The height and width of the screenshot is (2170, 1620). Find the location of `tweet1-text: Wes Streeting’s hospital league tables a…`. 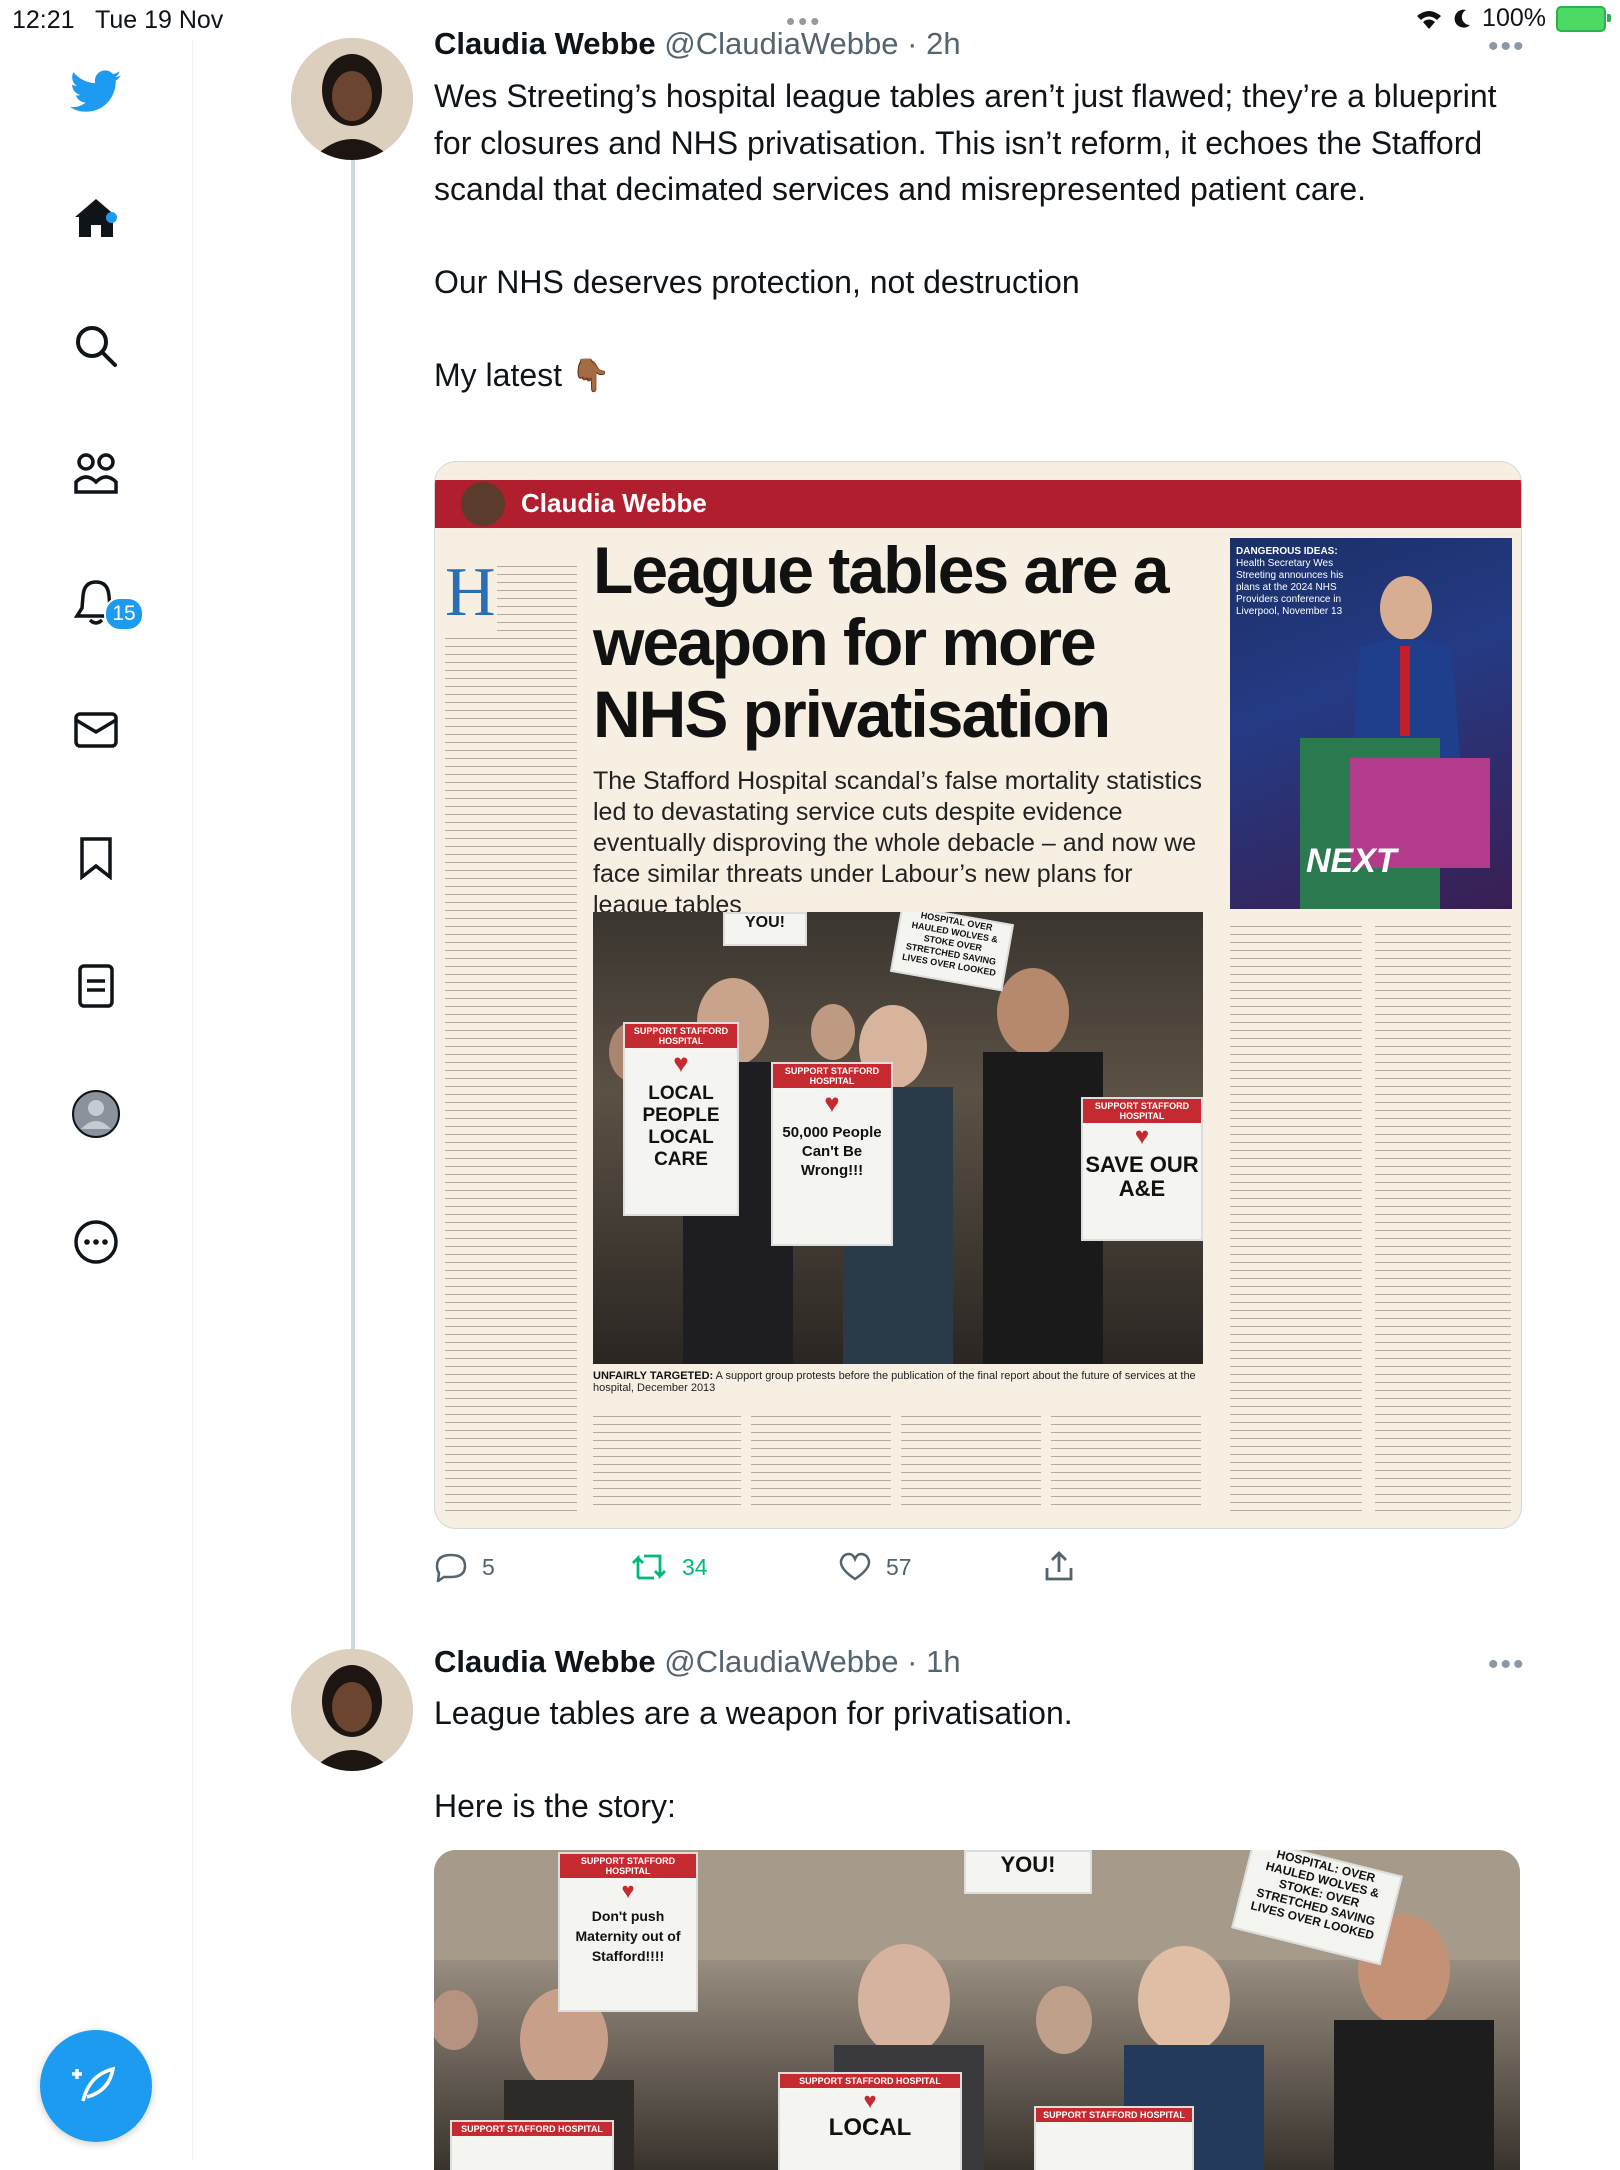

tweet1-text: Wes Streeting’s hospital league tables a… is located at coordinates (984, 236).